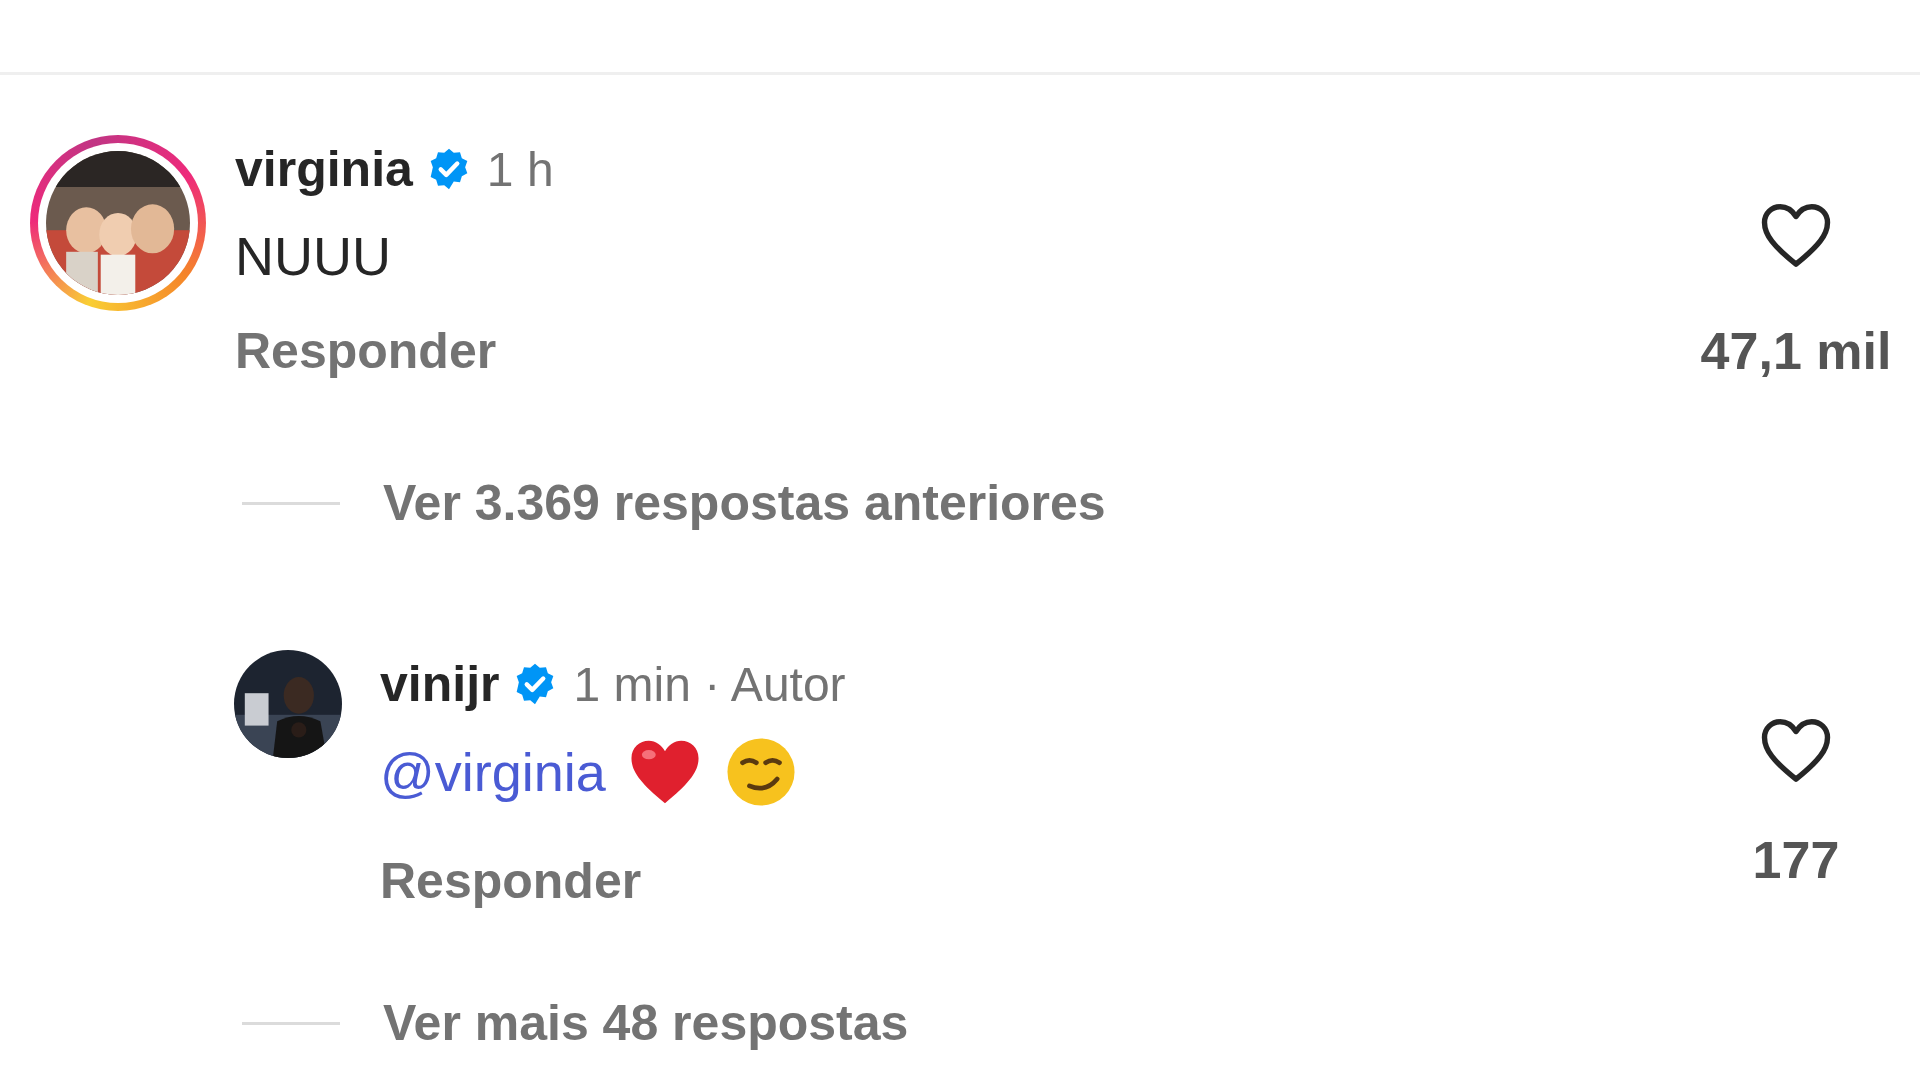 This screenshot has width=1920, height=1080. Describe the element at coordinates (324, 169) in the screenshot. I see `username-link: virginia` at that location.